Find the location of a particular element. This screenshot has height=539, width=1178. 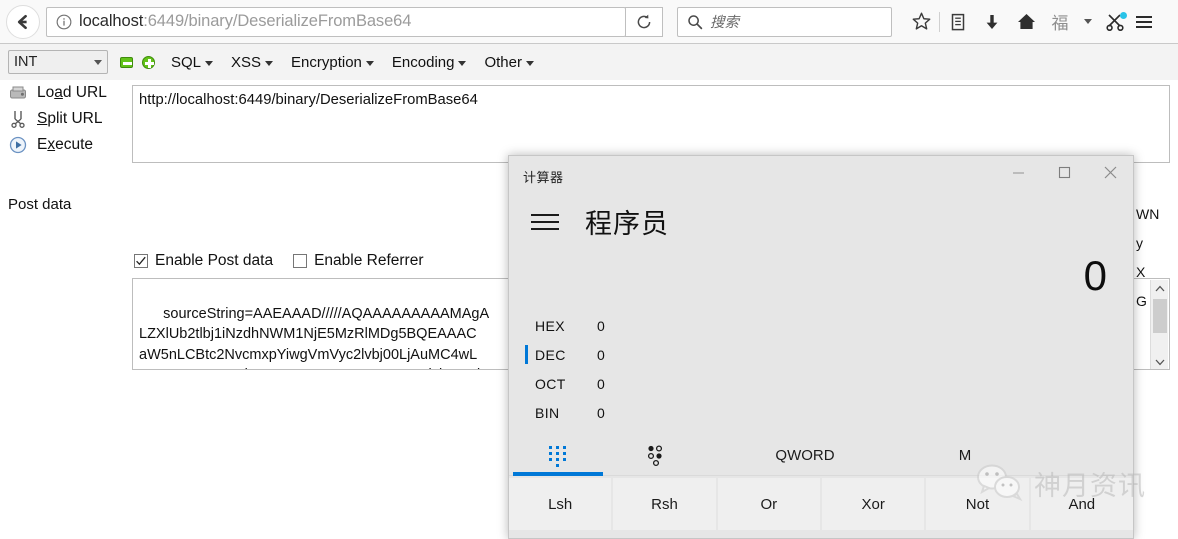

wordsize-tab: QWORD is located at coordinates (805, 456).